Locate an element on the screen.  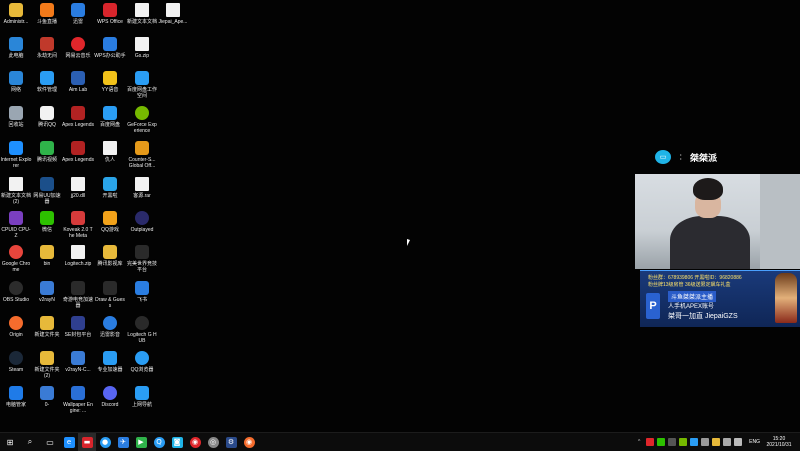
desktop-icon: 上网导航 is located at coordinates (142, 403).